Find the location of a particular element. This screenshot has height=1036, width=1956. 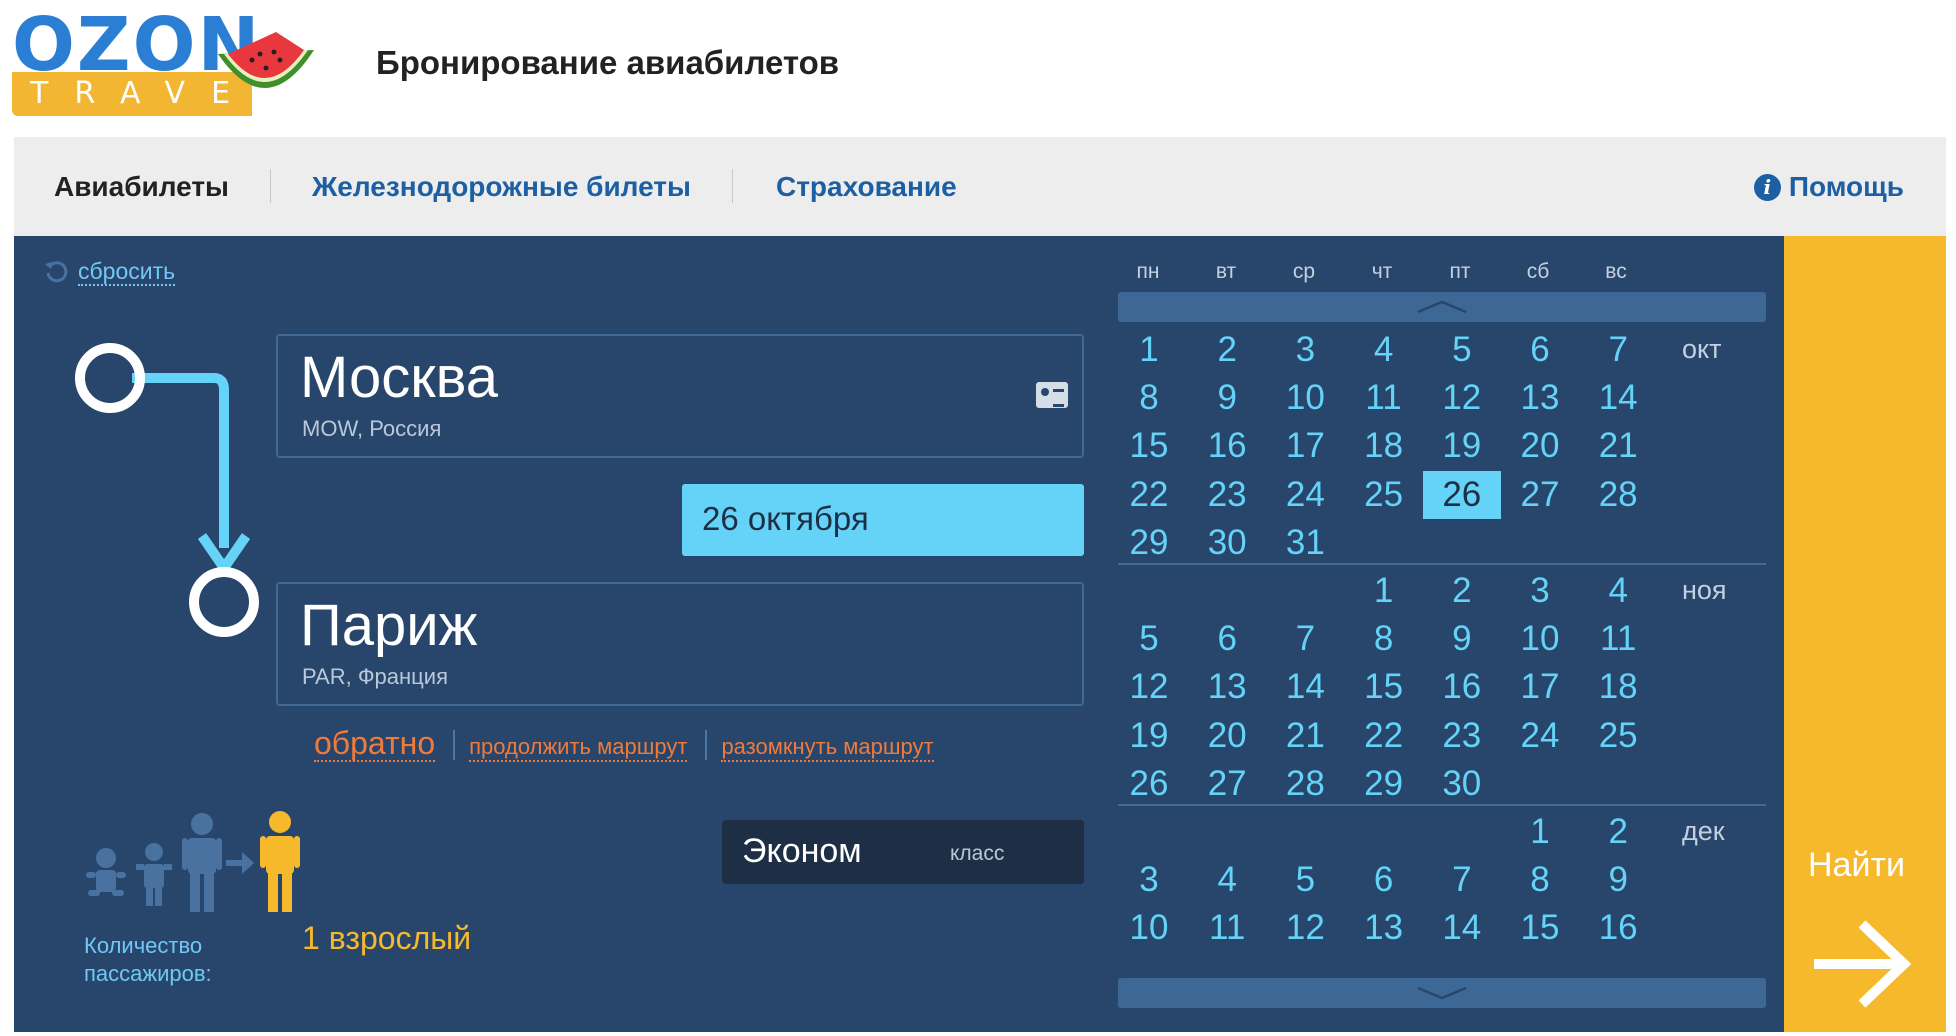

tab-flights: Авиабилеты is located at coordinates (141, 187).